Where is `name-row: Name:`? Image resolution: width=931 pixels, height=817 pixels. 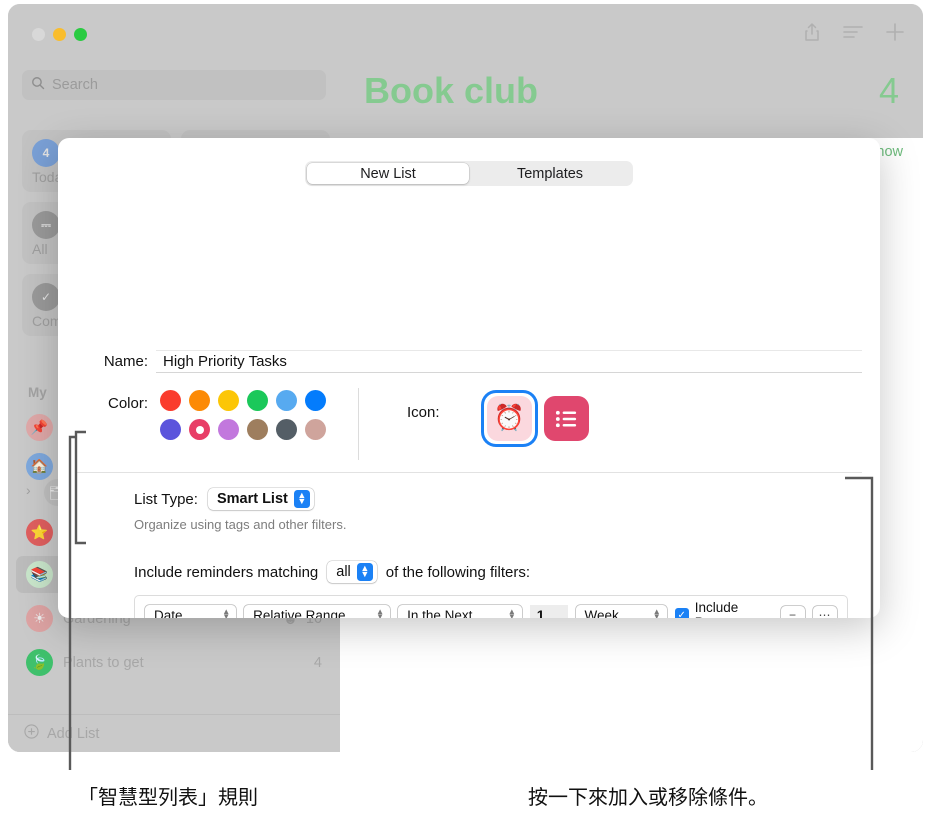
name-row: Name: is located at coordinates (469, 361).